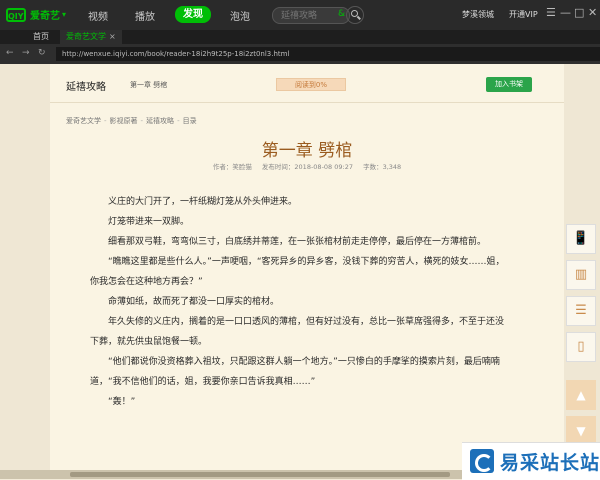 The image size is (600, 480). I want to click on back-icon: ←, so click(10, 53).